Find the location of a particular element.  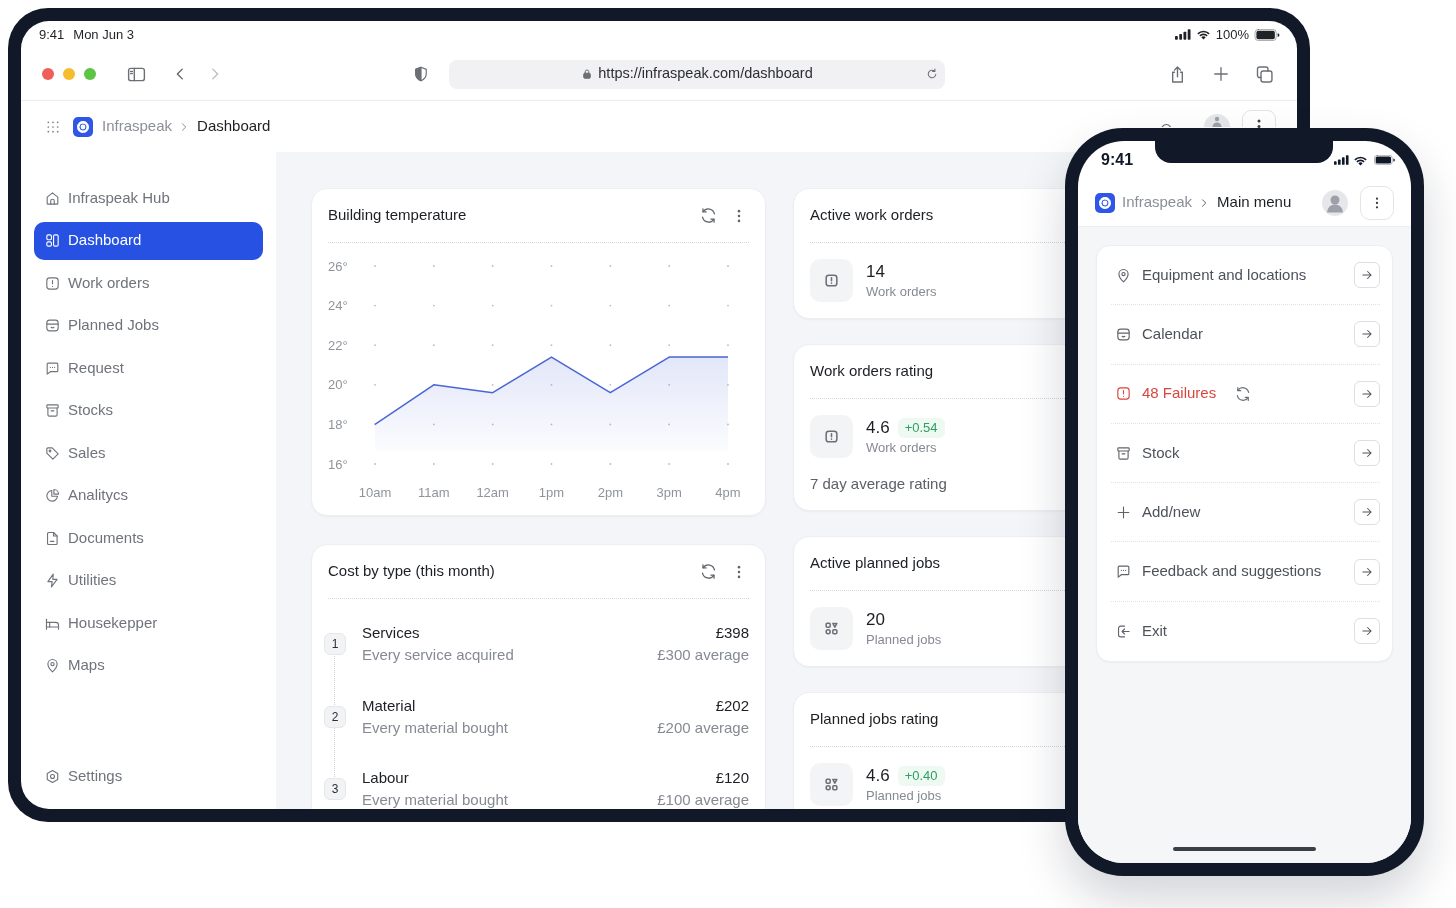

signal-icon is located at coordinates (1182, 34).